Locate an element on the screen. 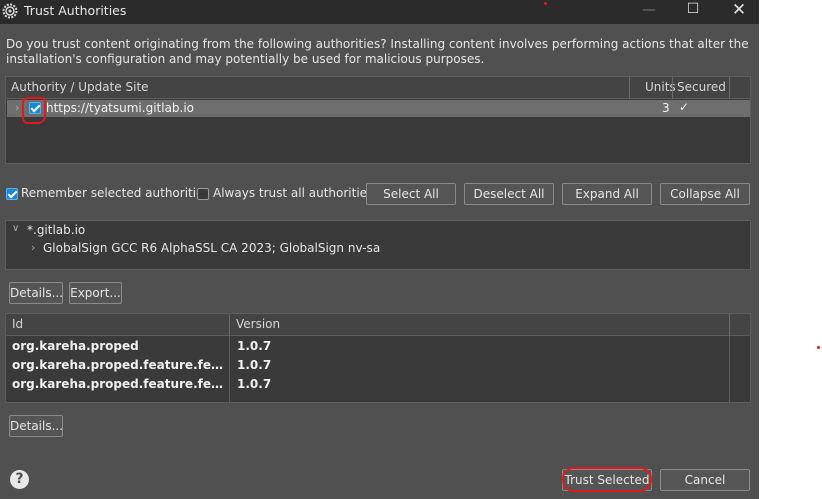 Image resolution: width=822 pixels, height=499 pixels. minimize-button: — is located at coordinates (649, 12).